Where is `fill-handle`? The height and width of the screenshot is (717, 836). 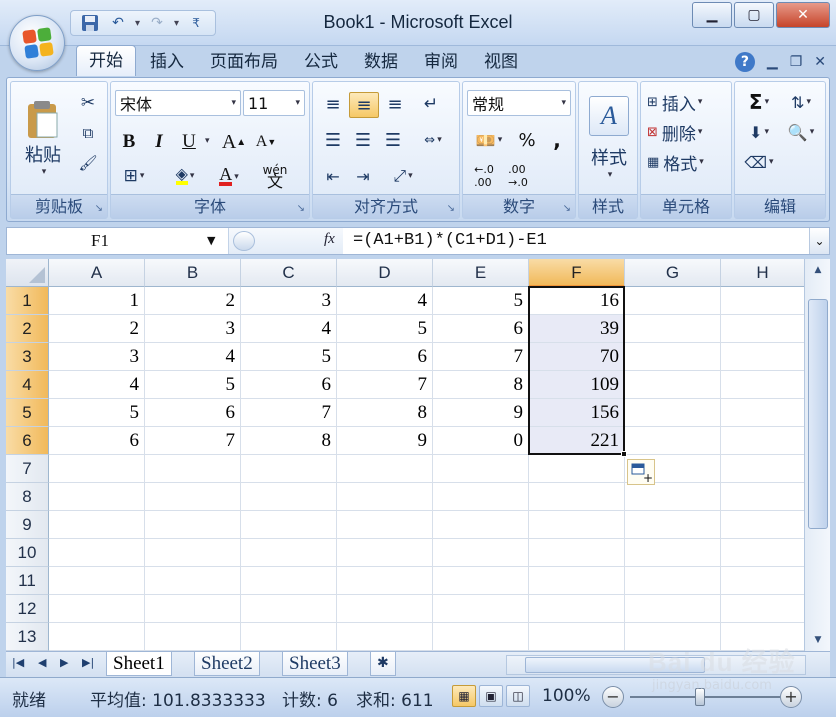
fill-handle is located at coordinates (624, 454).